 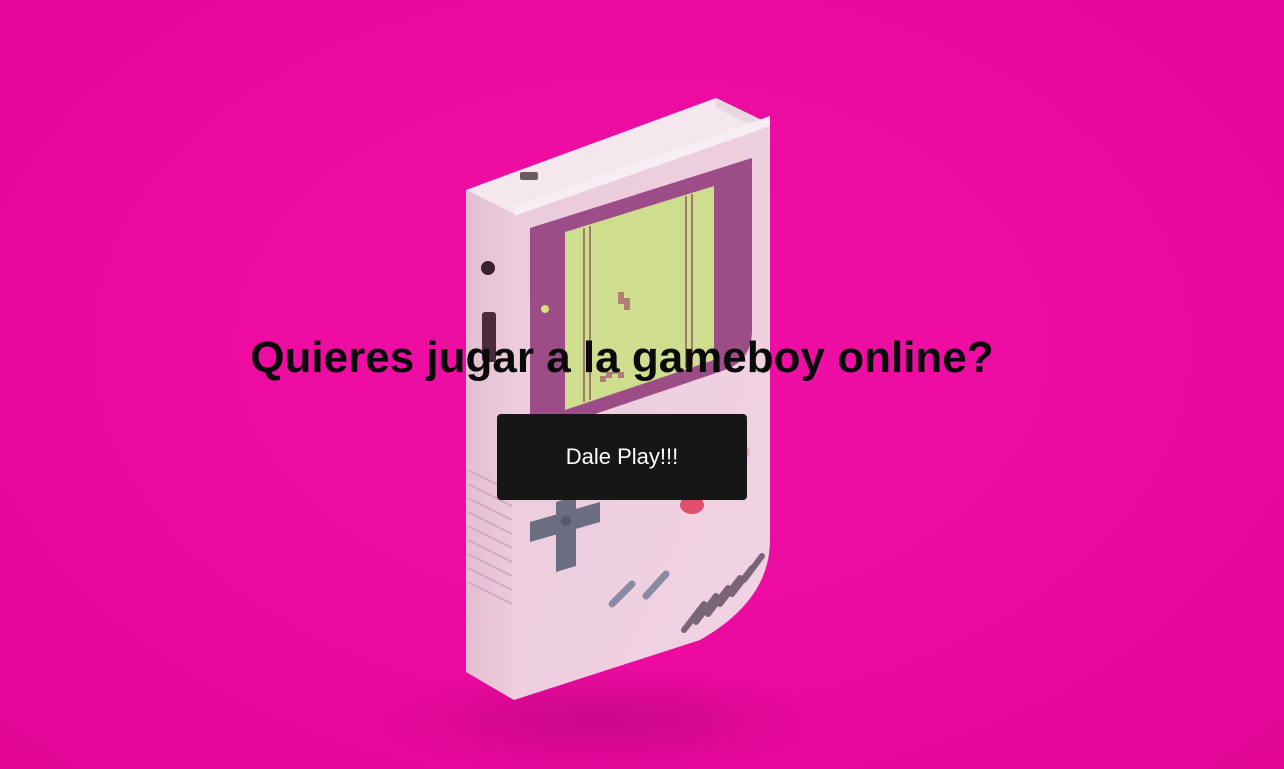 I want to click on play-button: Dale Play!!!, so click(x=622, y=457).